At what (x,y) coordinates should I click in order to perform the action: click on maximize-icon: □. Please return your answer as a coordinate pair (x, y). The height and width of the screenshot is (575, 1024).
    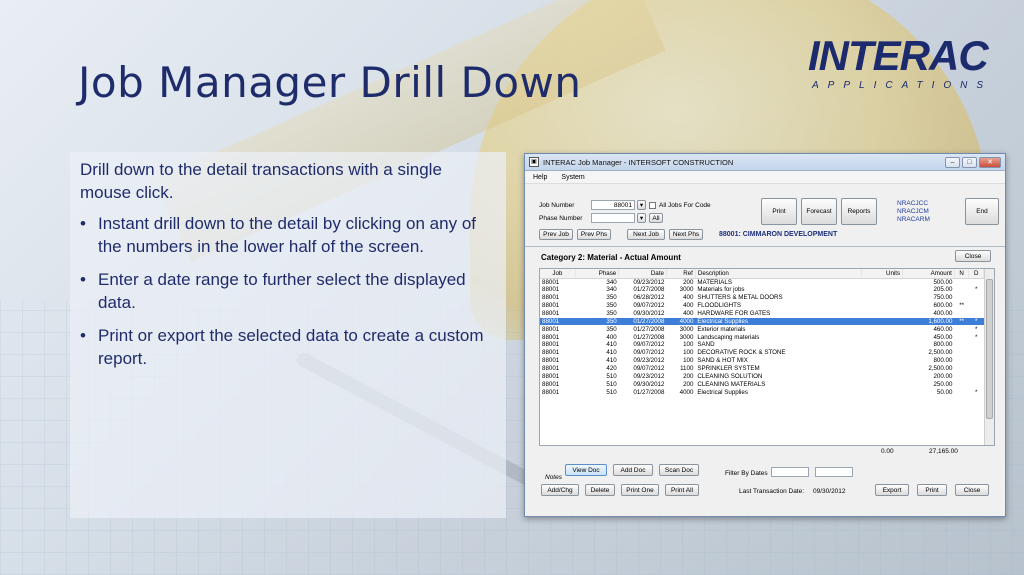
    Looking at the image, I should click on (969, 162).